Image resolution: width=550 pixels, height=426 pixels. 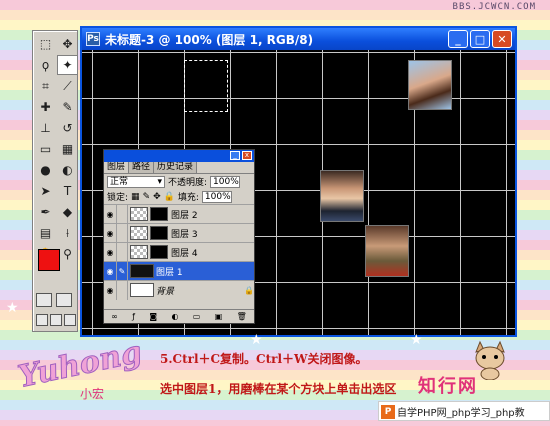 I want to click on lasso-icon: ϙ, so click(x=45, y=65).